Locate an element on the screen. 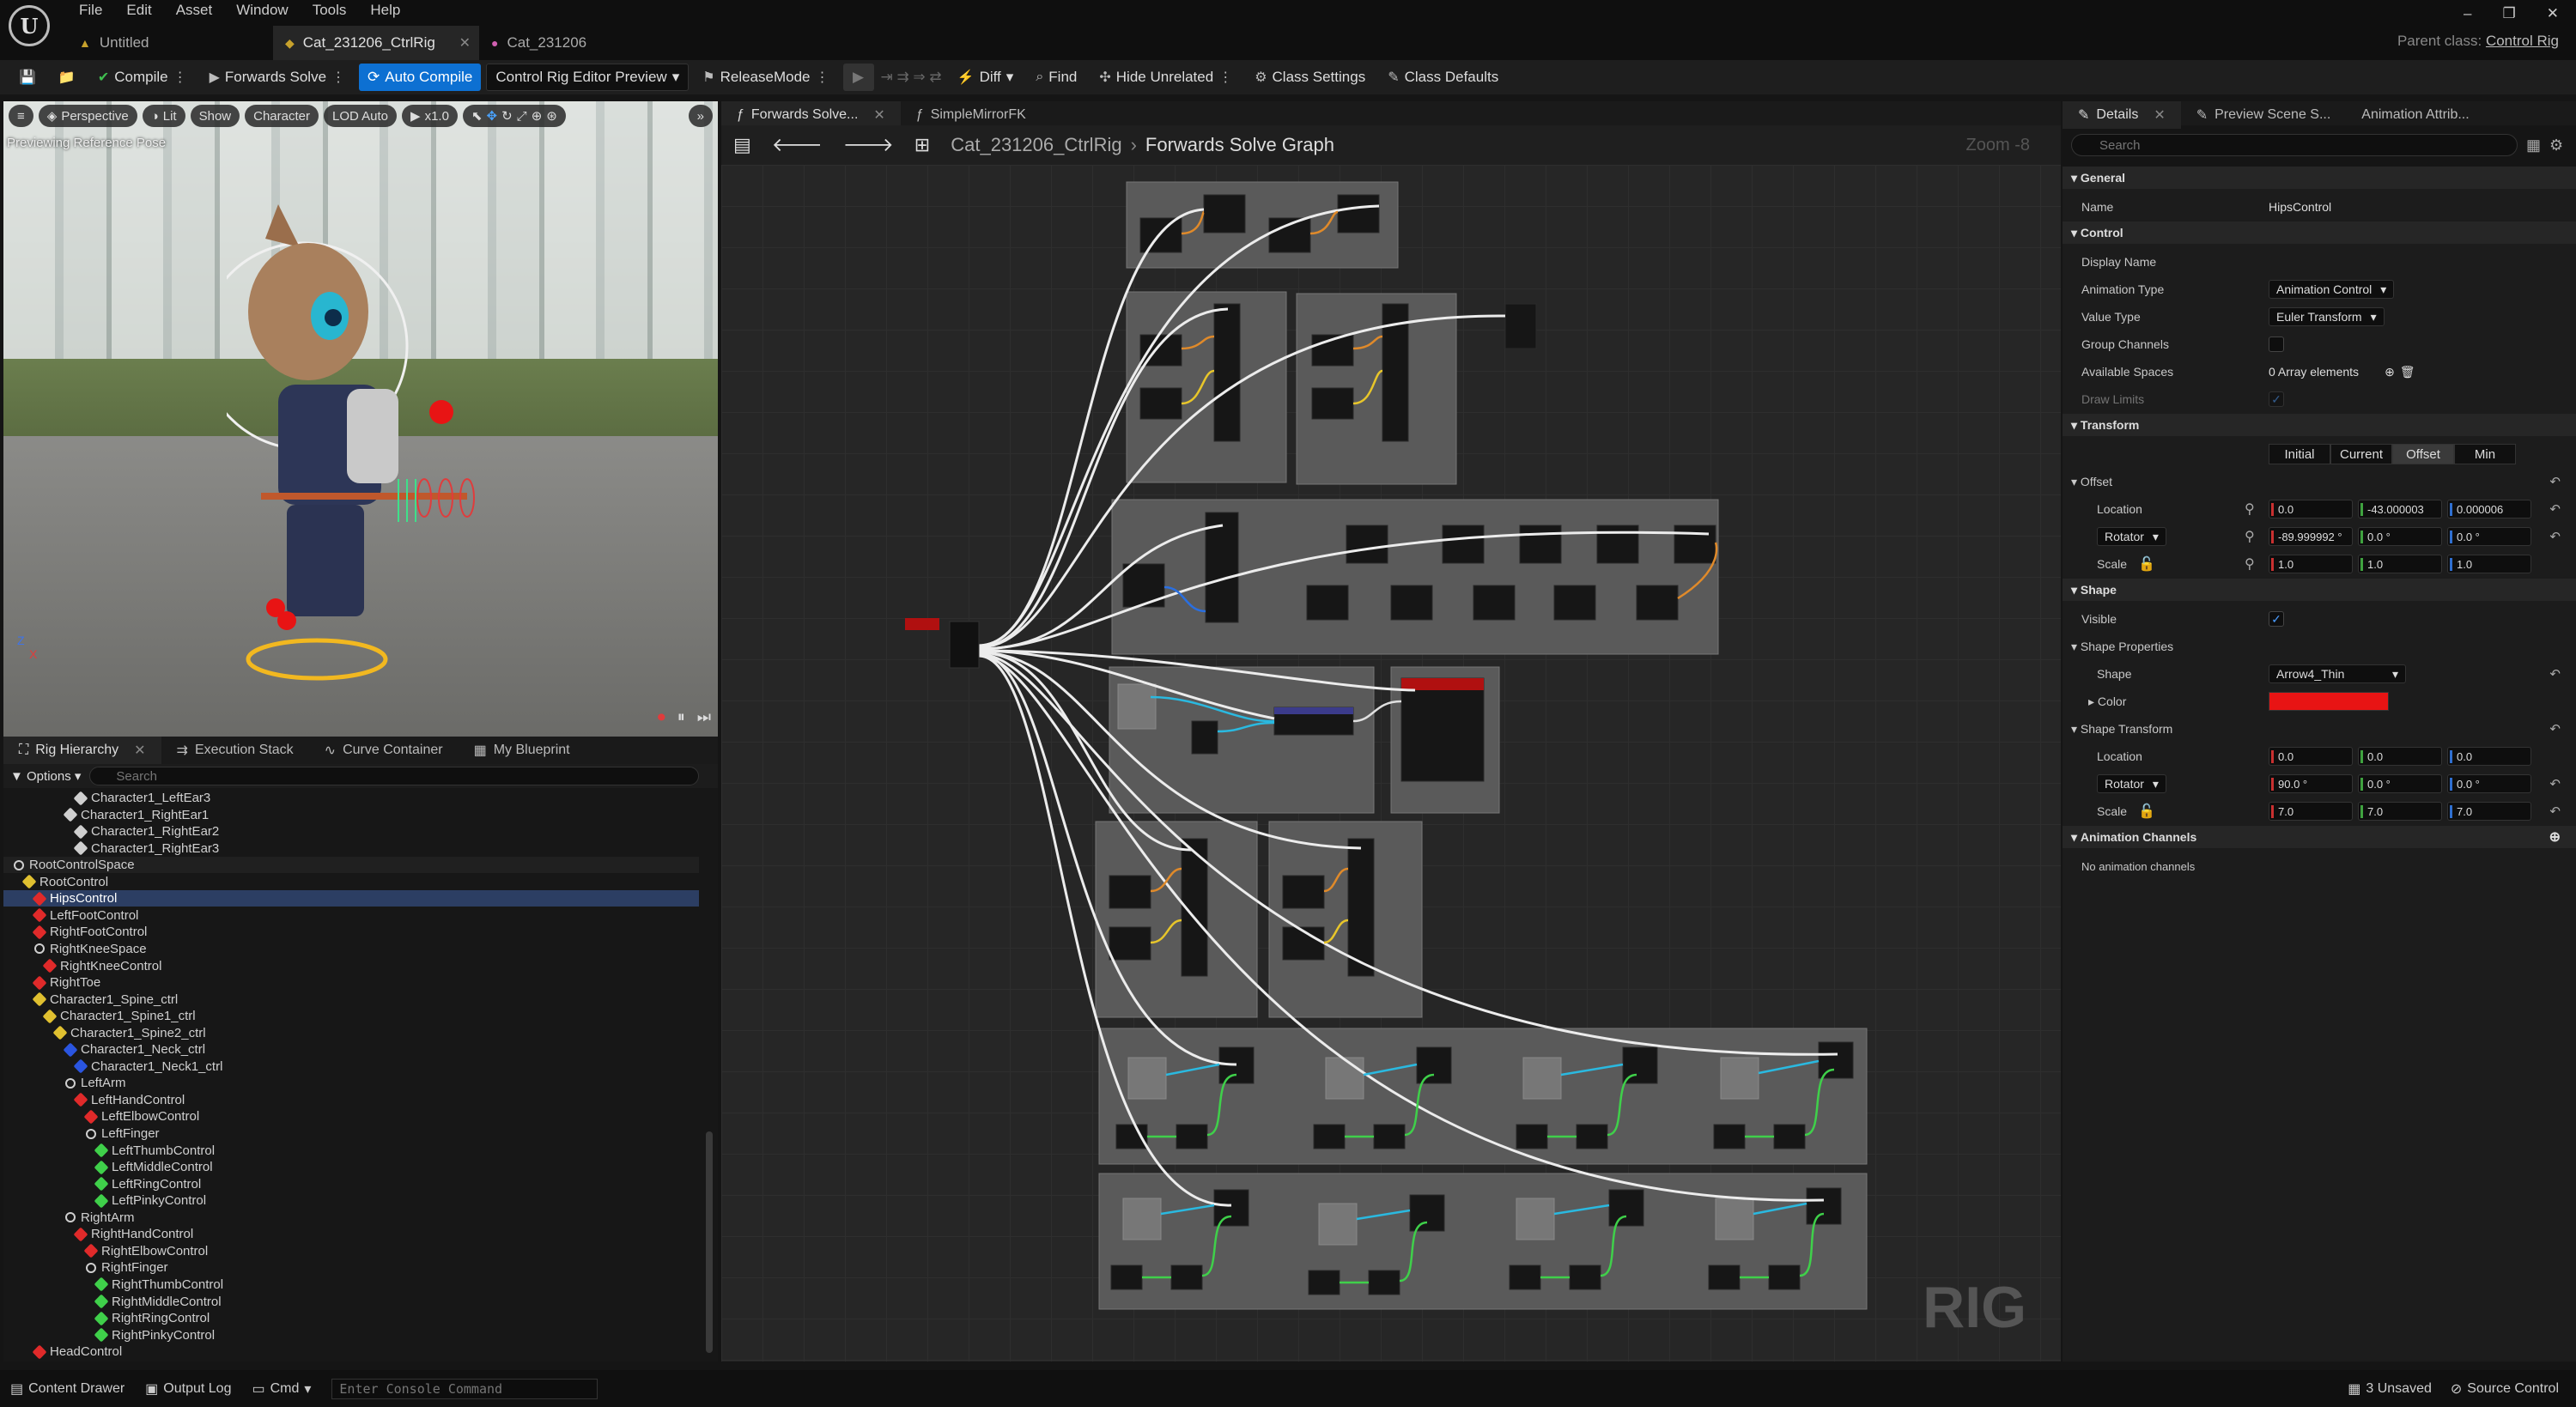 The height and width of the screenshot is (1407, 2576). forward-arrow-icon: 🡒 is located at coordinates (868, 145).